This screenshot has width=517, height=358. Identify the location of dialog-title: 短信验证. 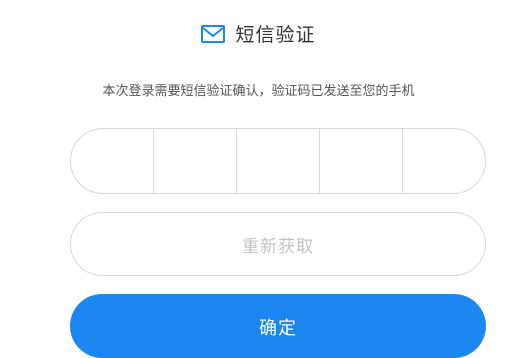
(275, 35).